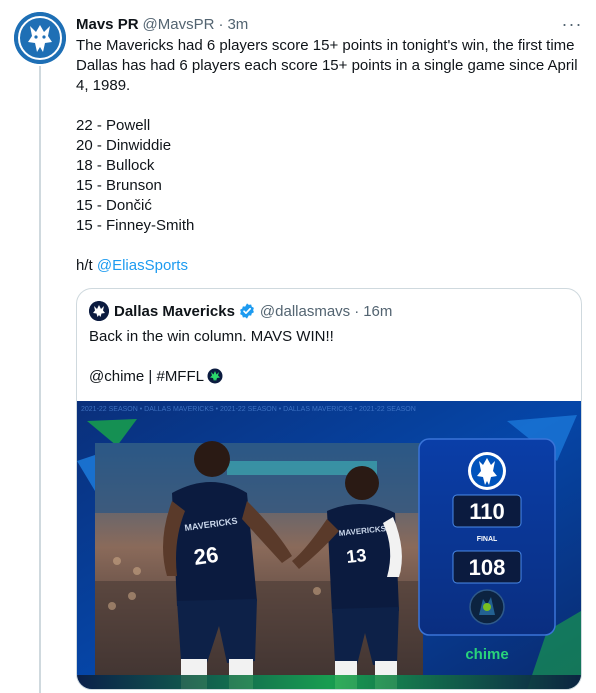  Describe the element at coordinates (86, 265) in the screenshot. I see `hat-tip-prefix: h/t` at that location.